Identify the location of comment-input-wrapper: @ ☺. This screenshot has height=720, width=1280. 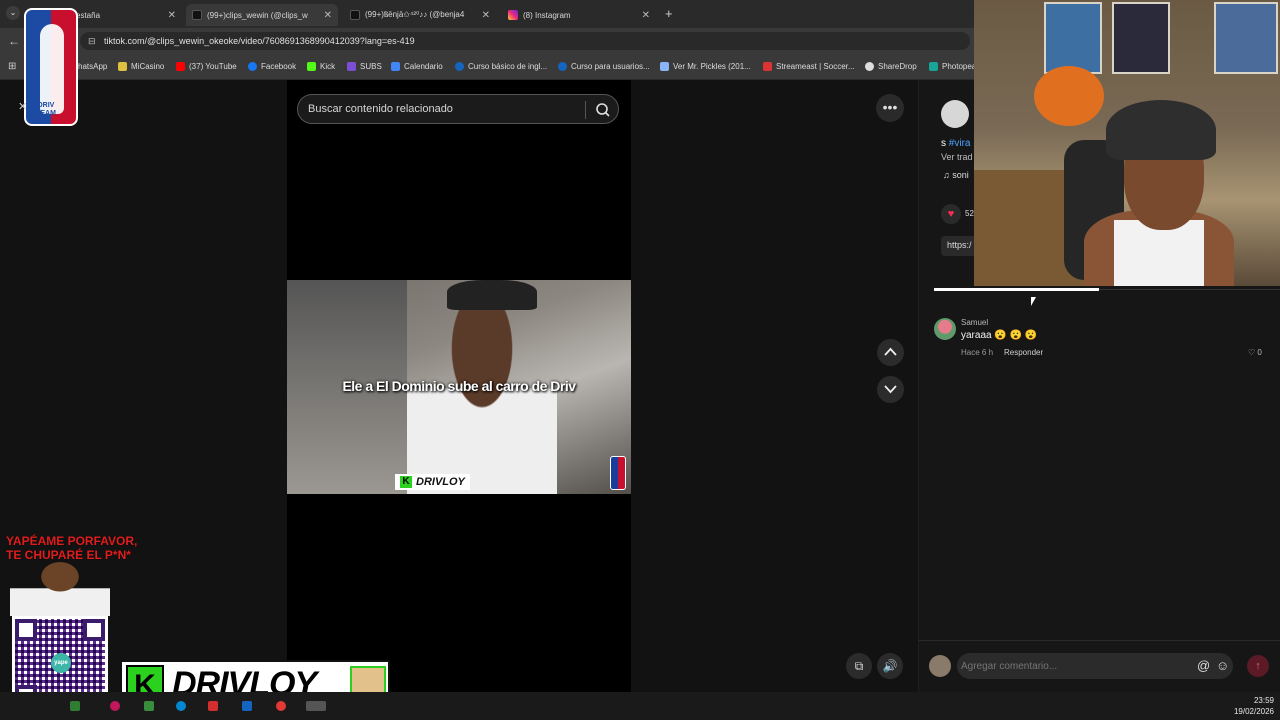
(1095, 666).